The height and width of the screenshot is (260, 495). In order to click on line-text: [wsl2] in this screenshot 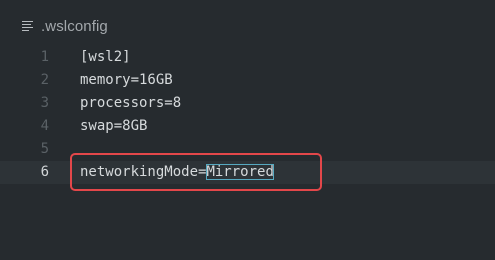, I will do `click(105, 57)`.